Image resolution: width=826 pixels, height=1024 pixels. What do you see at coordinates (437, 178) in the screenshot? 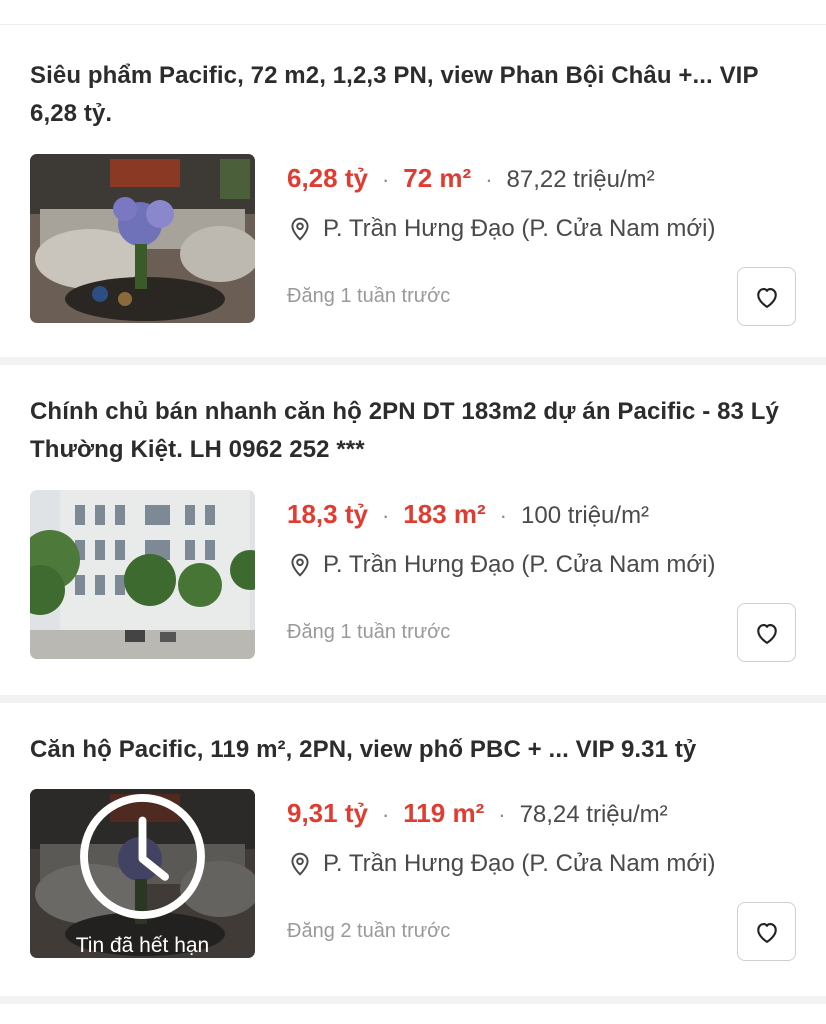
I see `listing-area: 72 m²` at bounding box center [437, 178].